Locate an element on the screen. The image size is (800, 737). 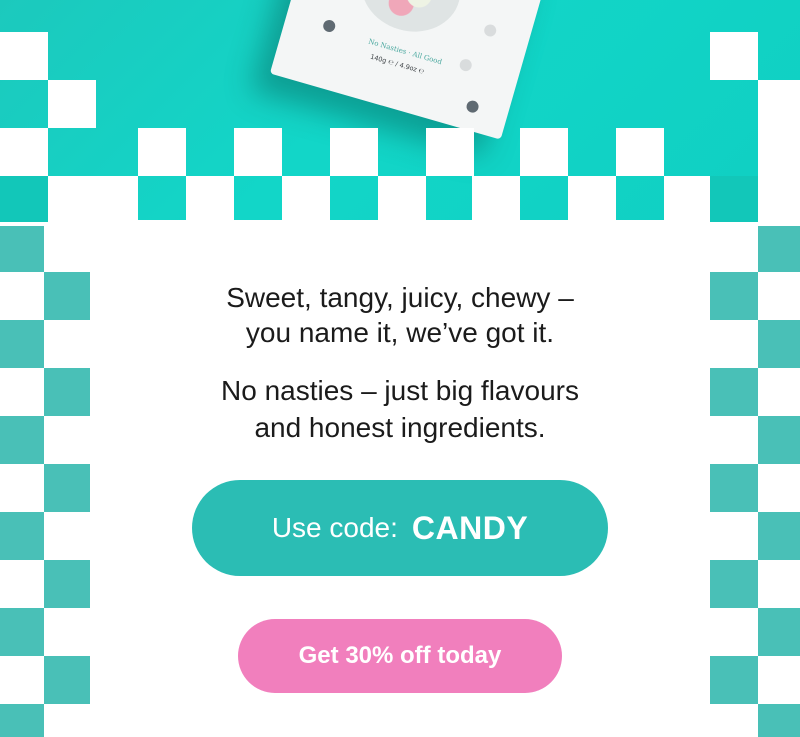
message-line: No nasties – just big flavours is located at coordinates (400, 390).